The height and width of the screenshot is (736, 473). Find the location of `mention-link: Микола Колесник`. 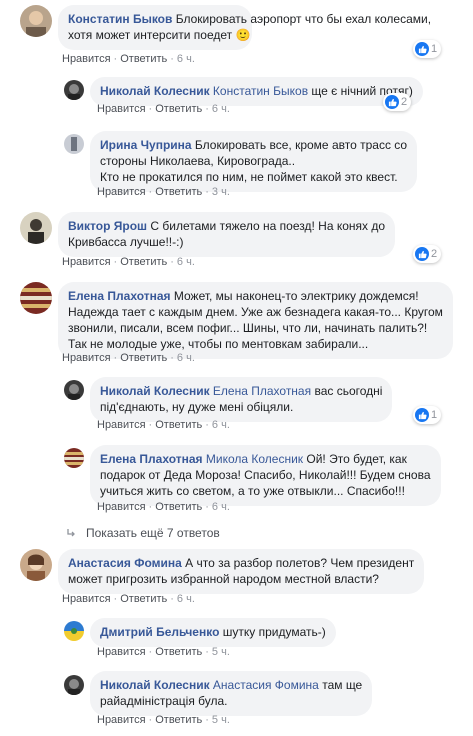

mention-link: Микола Колесник is located at coordinates (254, 459).